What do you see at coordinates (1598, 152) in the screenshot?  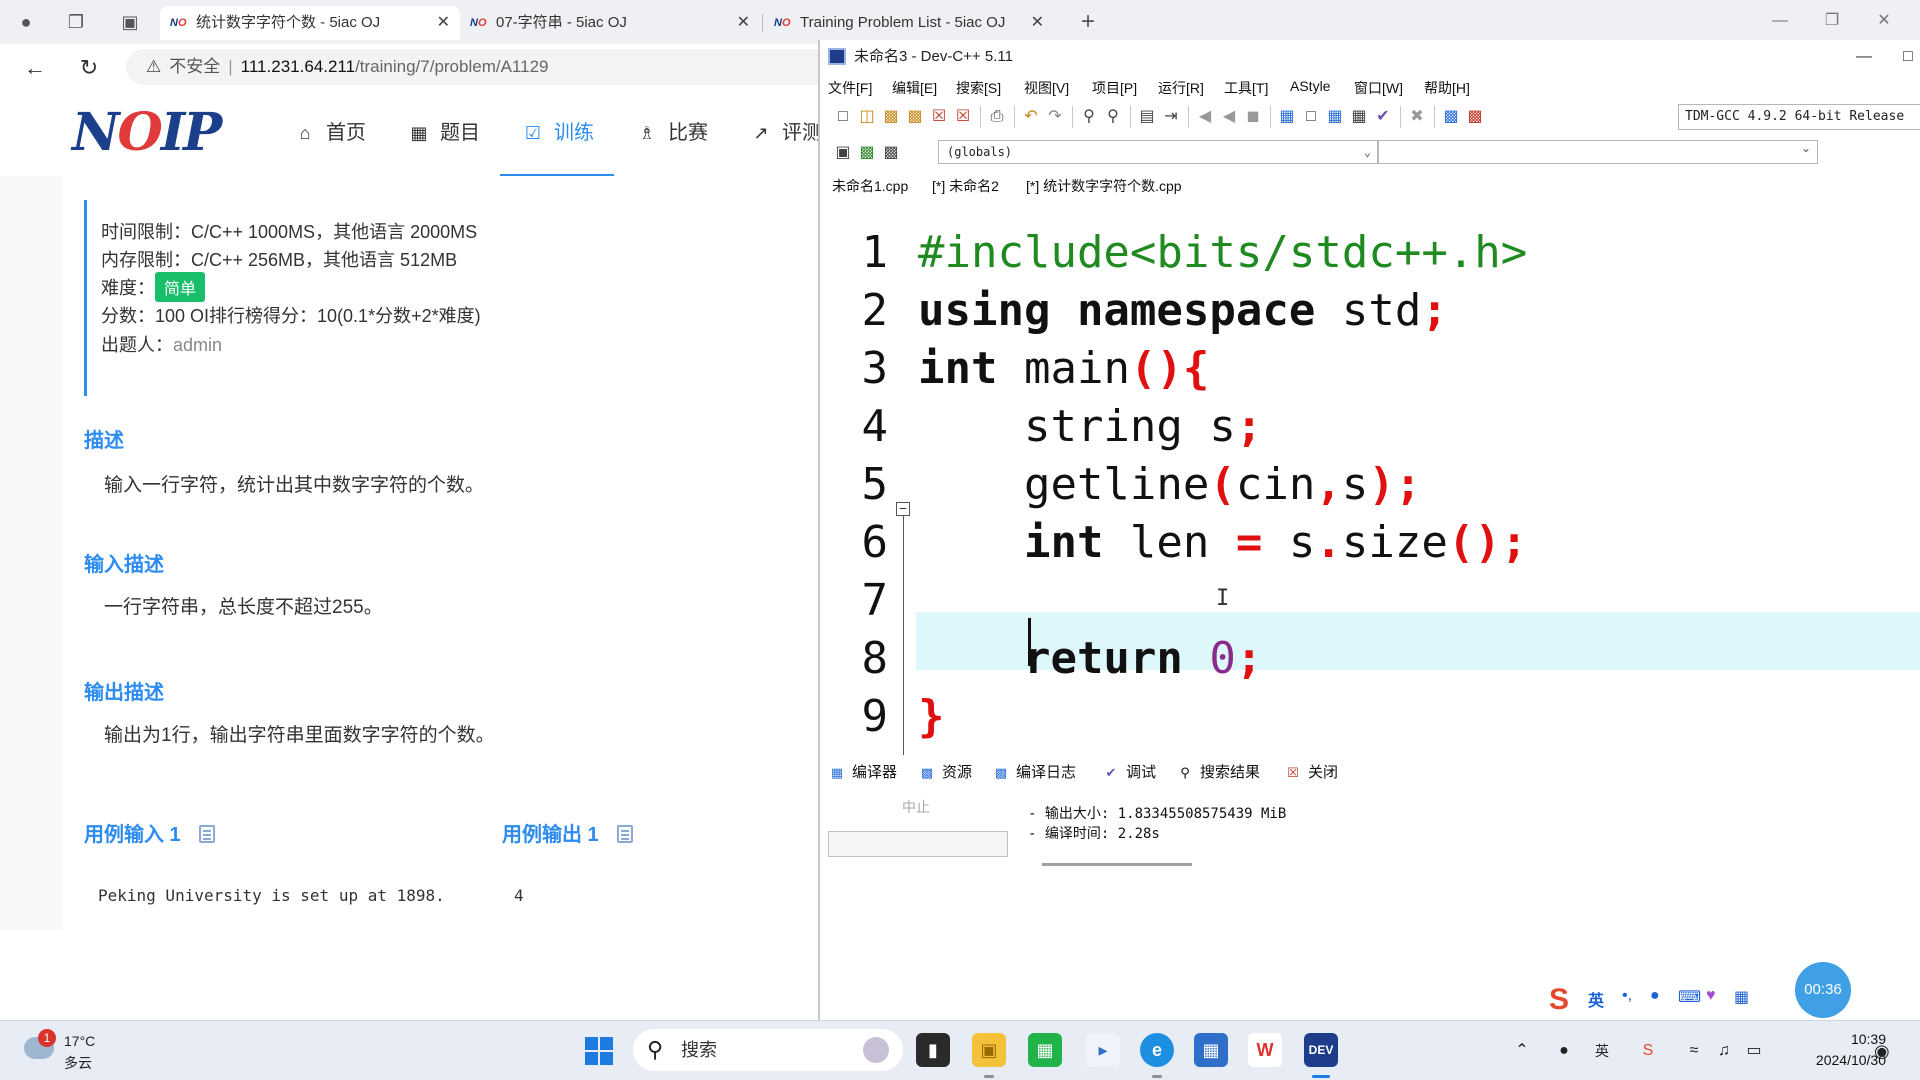 I see `member-select: ⌄` at bounding box center [1598, 152].